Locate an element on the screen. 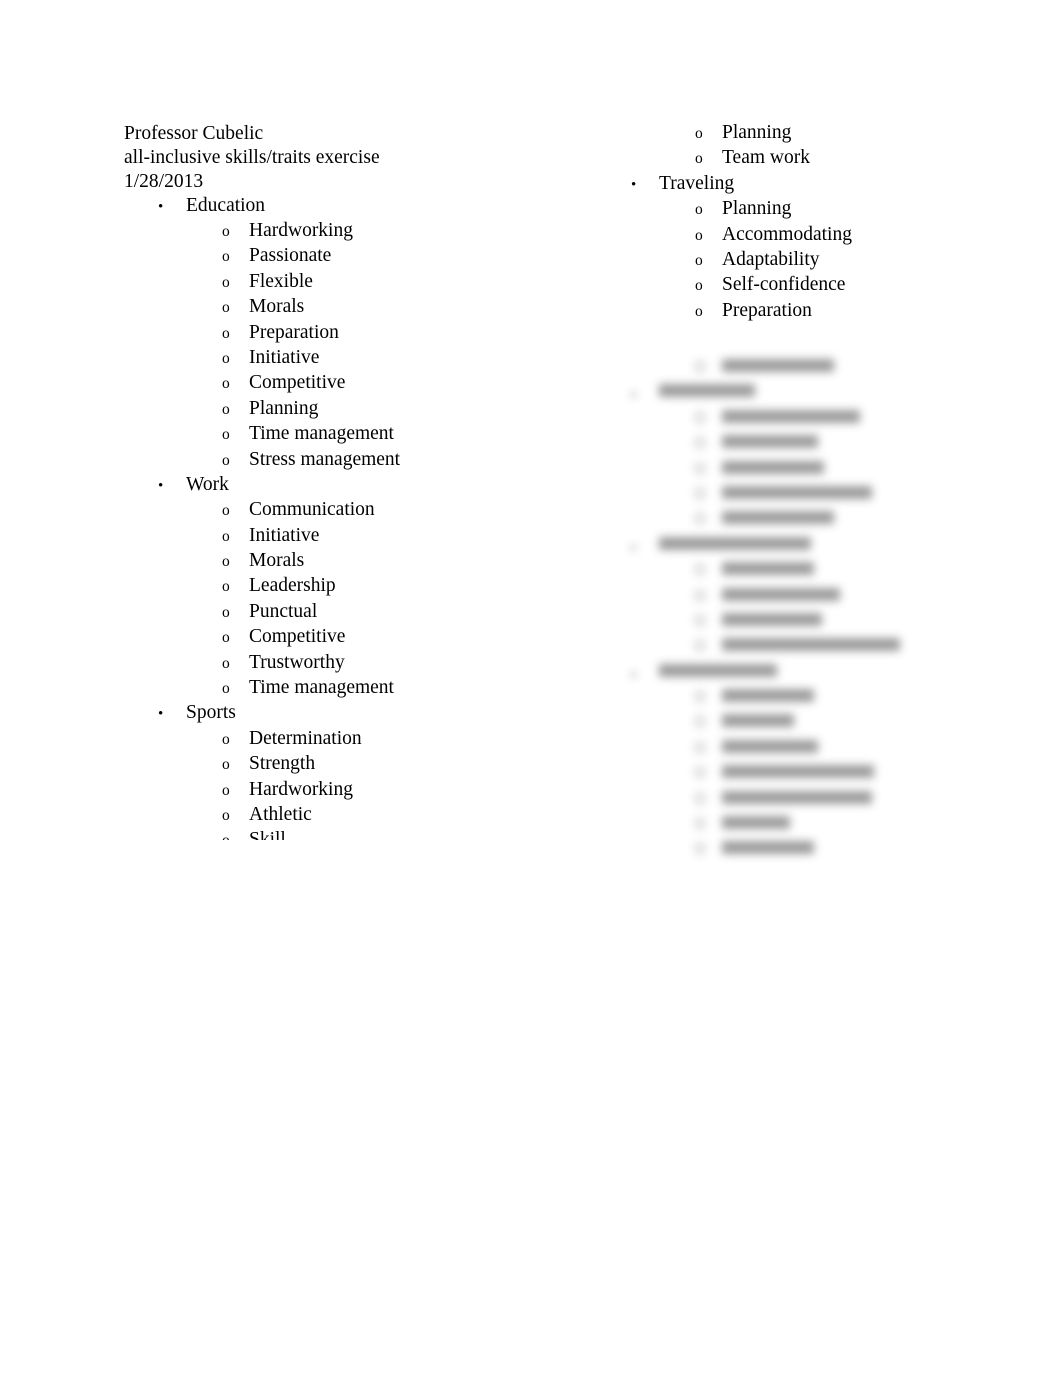 The height and width of the screenshot is (1377, 1062). list-item-label: Team work is located at coordinates (766, 158).